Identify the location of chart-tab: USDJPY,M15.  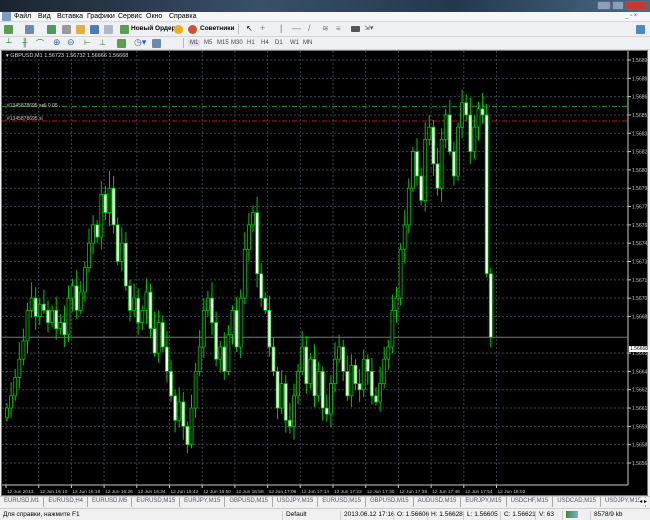
(296, 502).